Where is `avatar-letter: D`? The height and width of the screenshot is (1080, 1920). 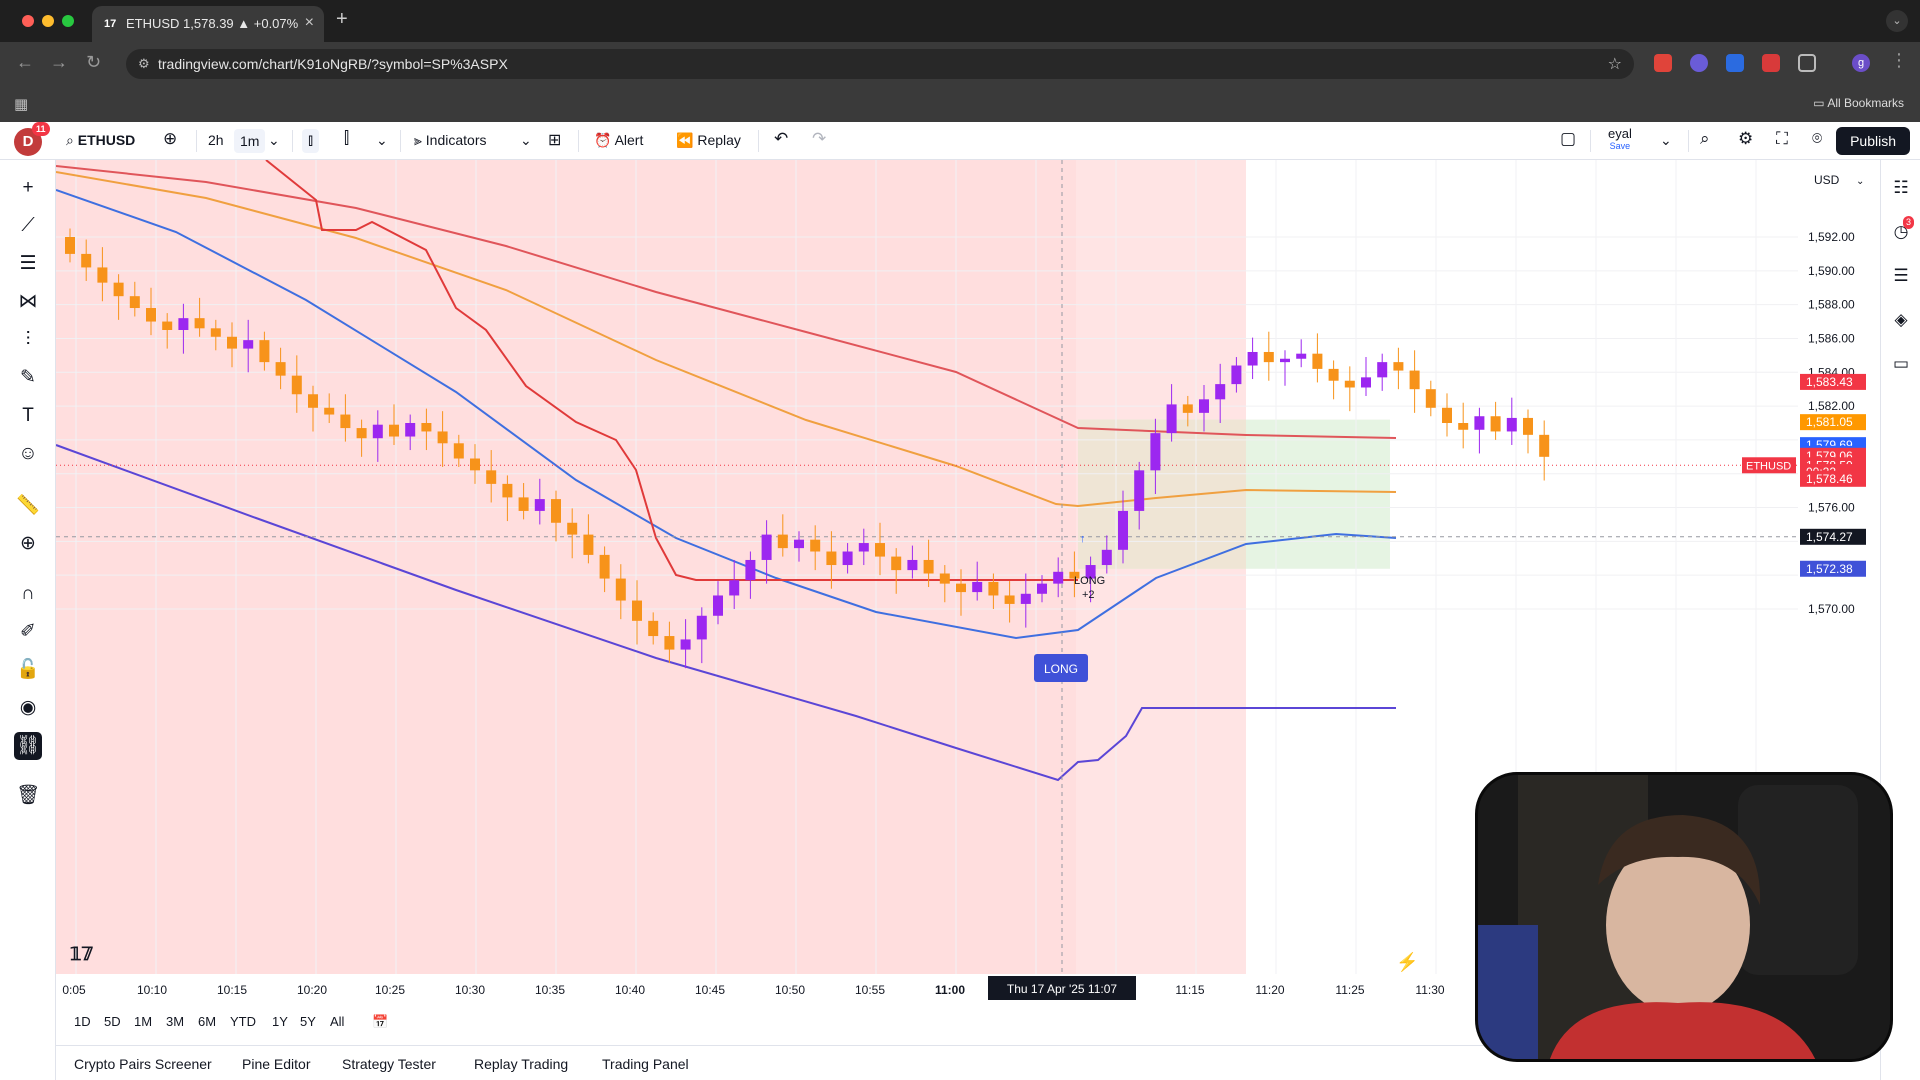
avatar-letter: D is located at coordinates (28, 141).